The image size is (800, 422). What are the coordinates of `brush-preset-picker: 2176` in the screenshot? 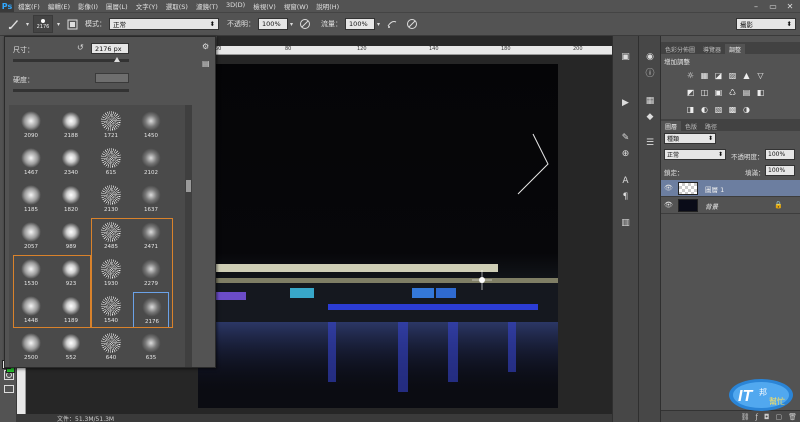 It's located at (43, 24).